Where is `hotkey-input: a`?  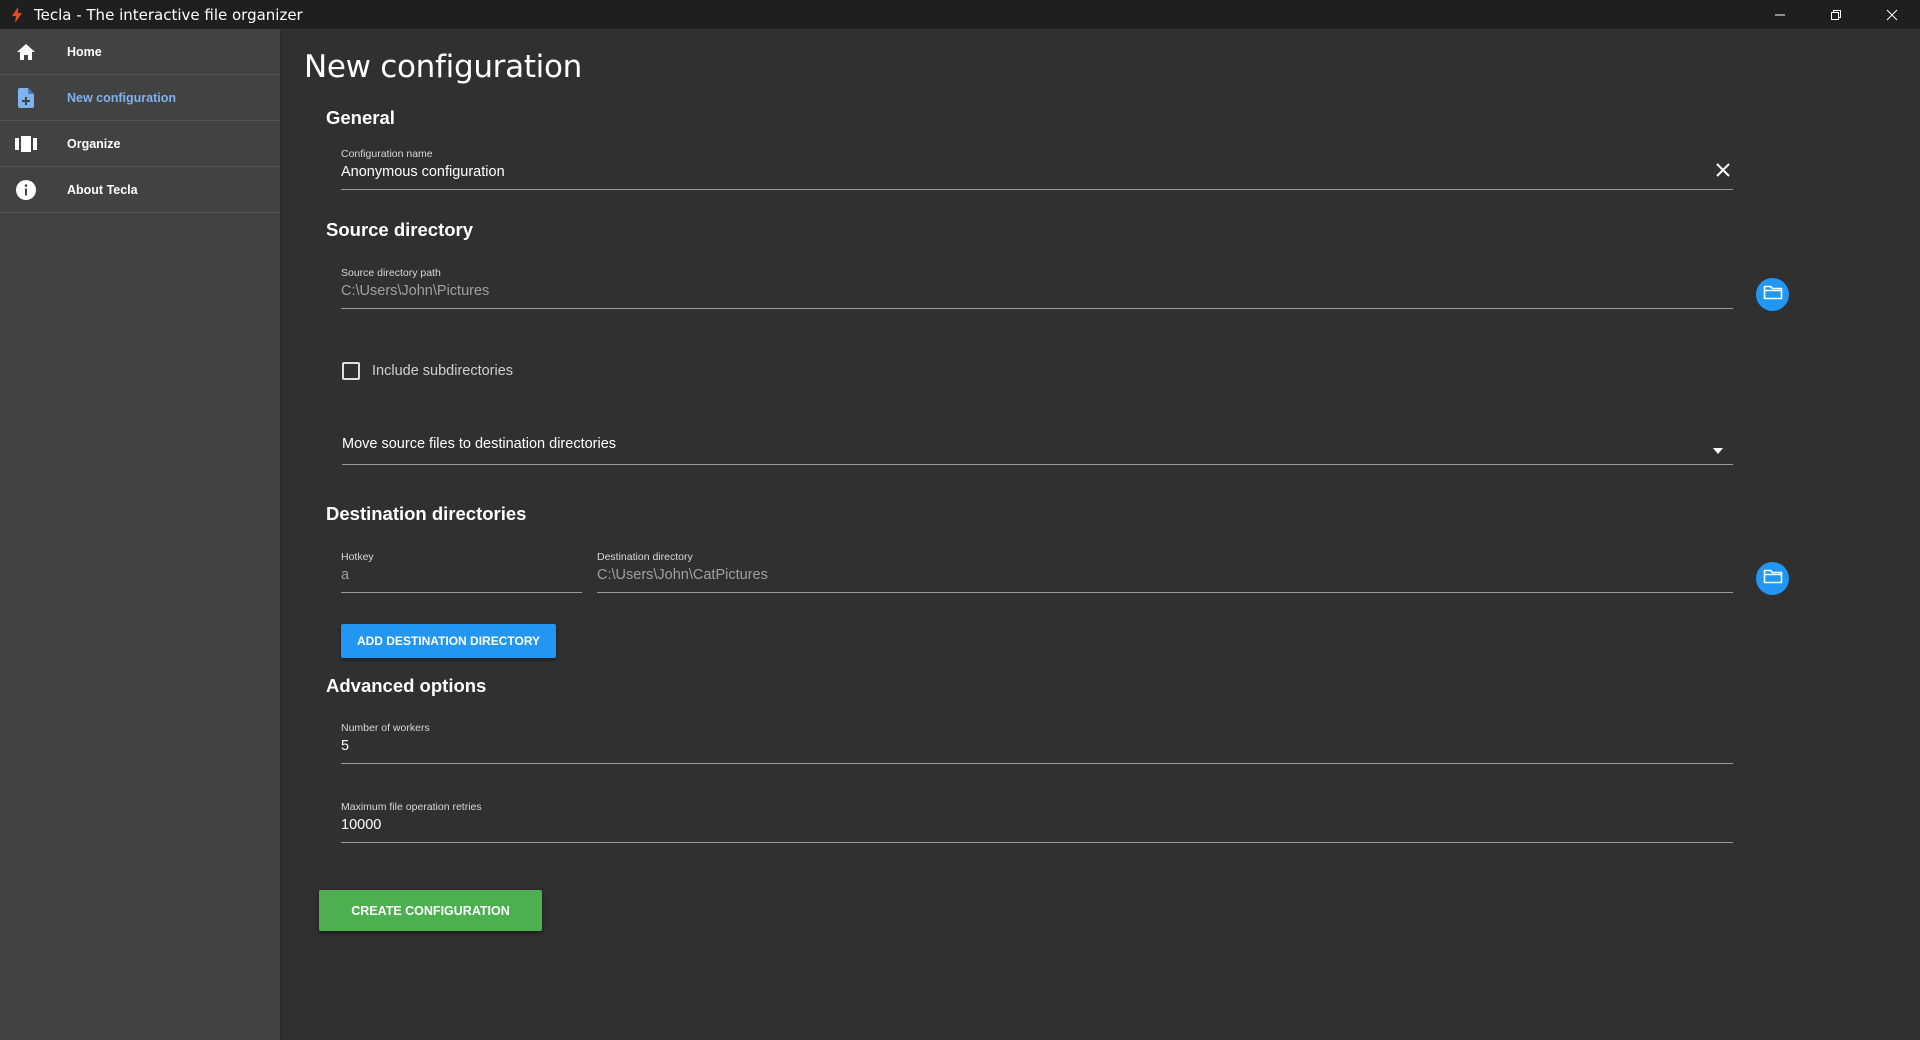
hotkey-input: a is located at coordinates (461, 575).